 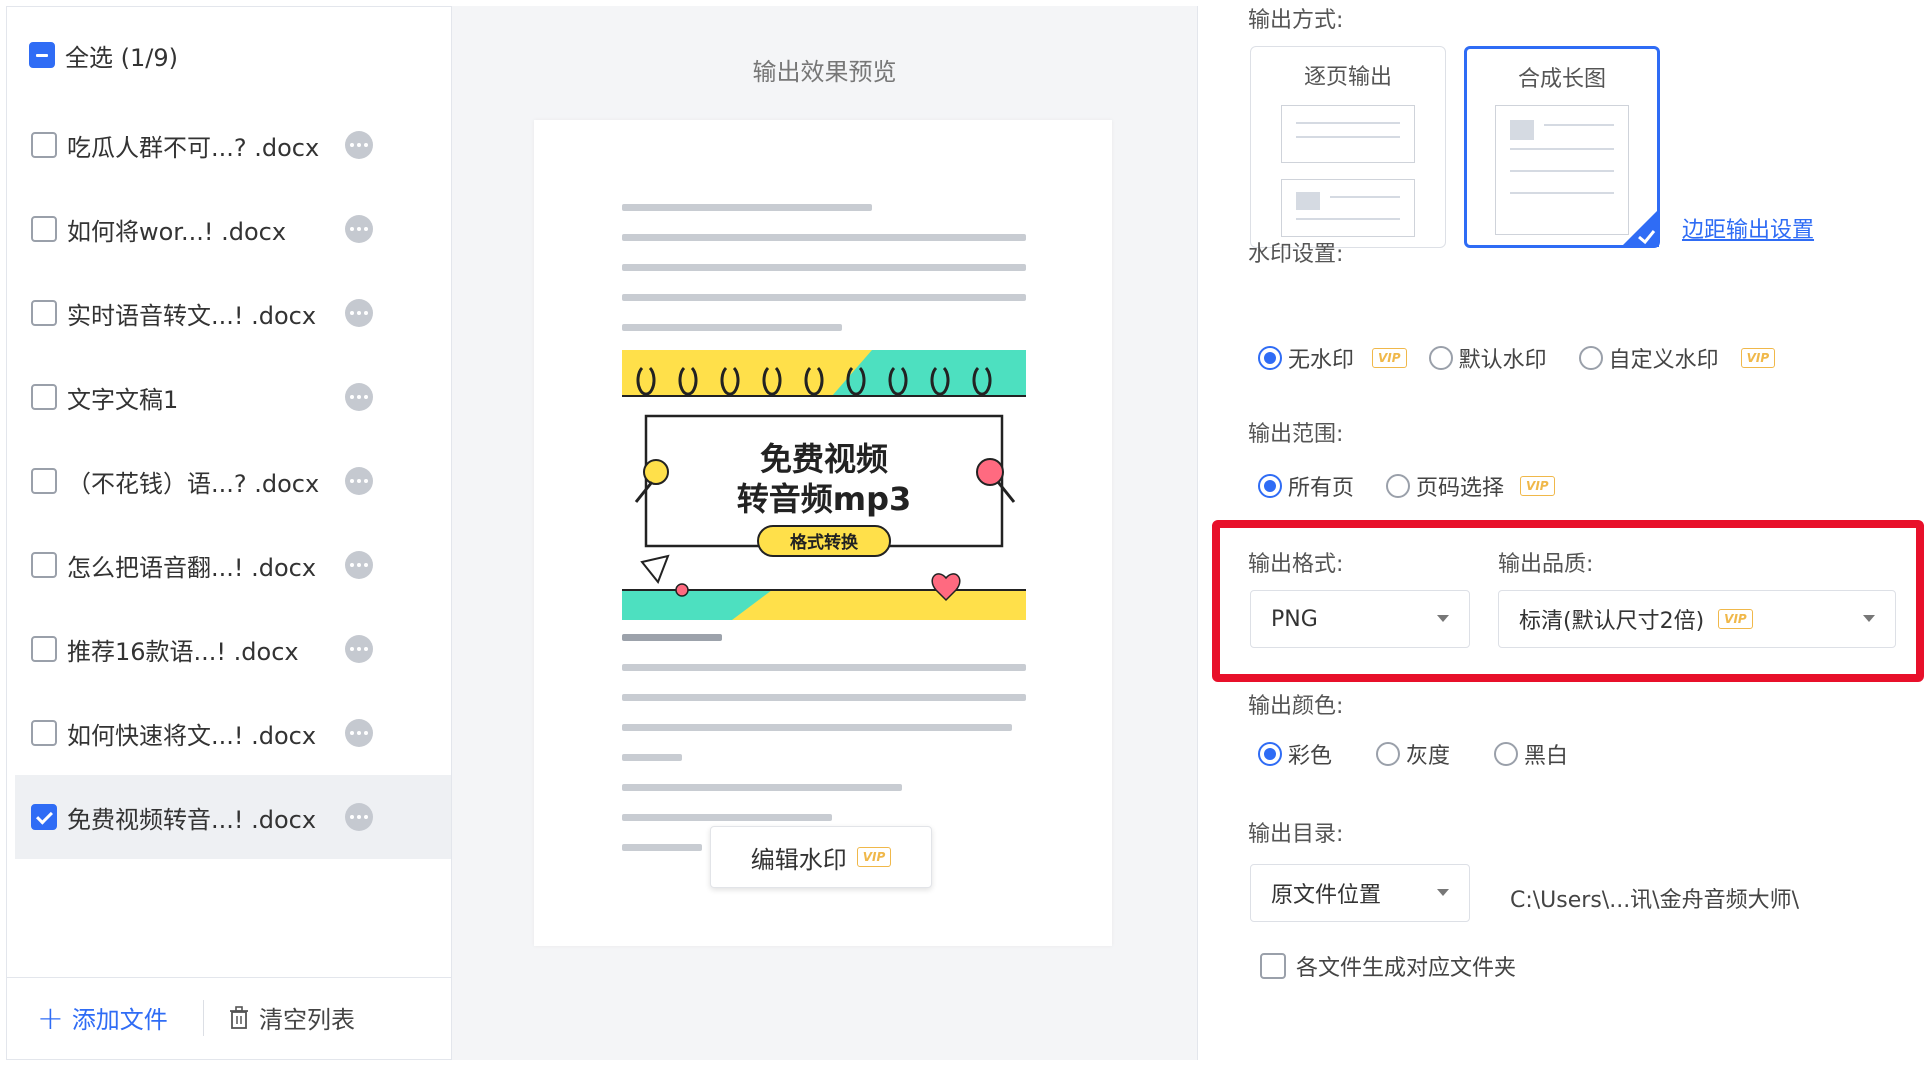 I want to click on clear-list-button: 清空列表, so click(x=292, y=1017).